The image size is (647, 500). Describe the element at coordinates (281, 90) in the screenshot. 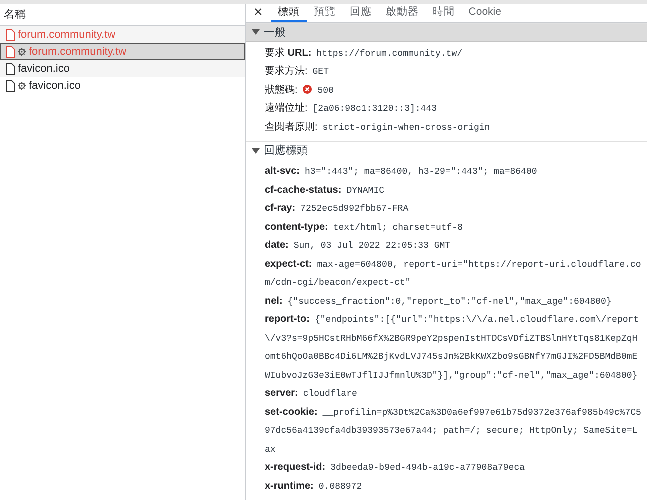

I see `field-name: 狀態碼:` at that location.